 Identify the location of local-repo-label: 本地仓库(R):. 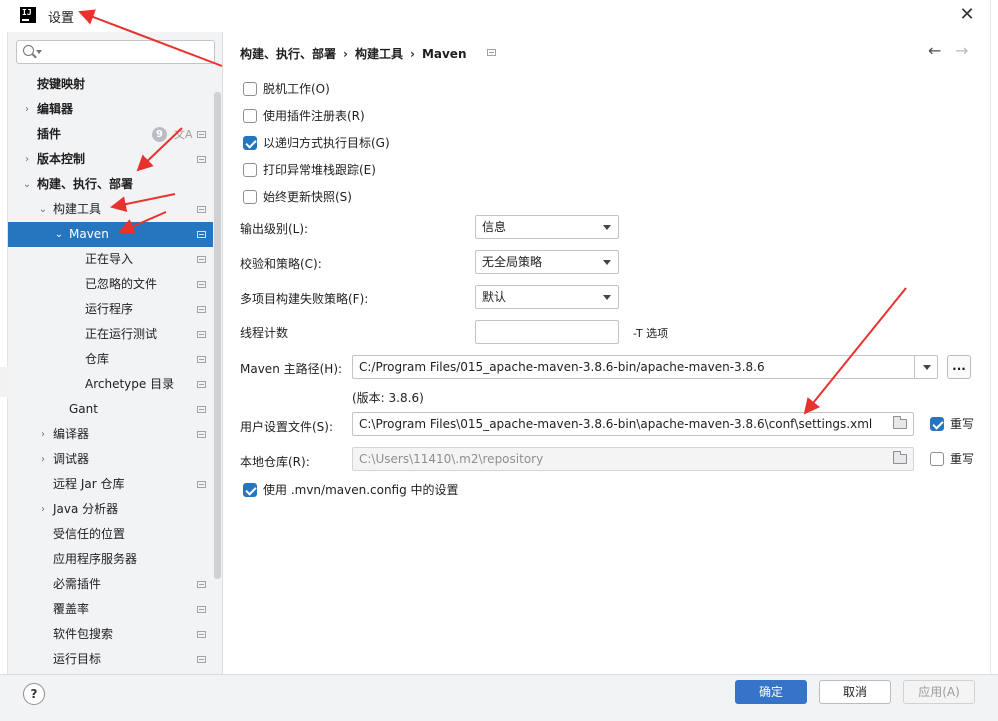
(275, 462).